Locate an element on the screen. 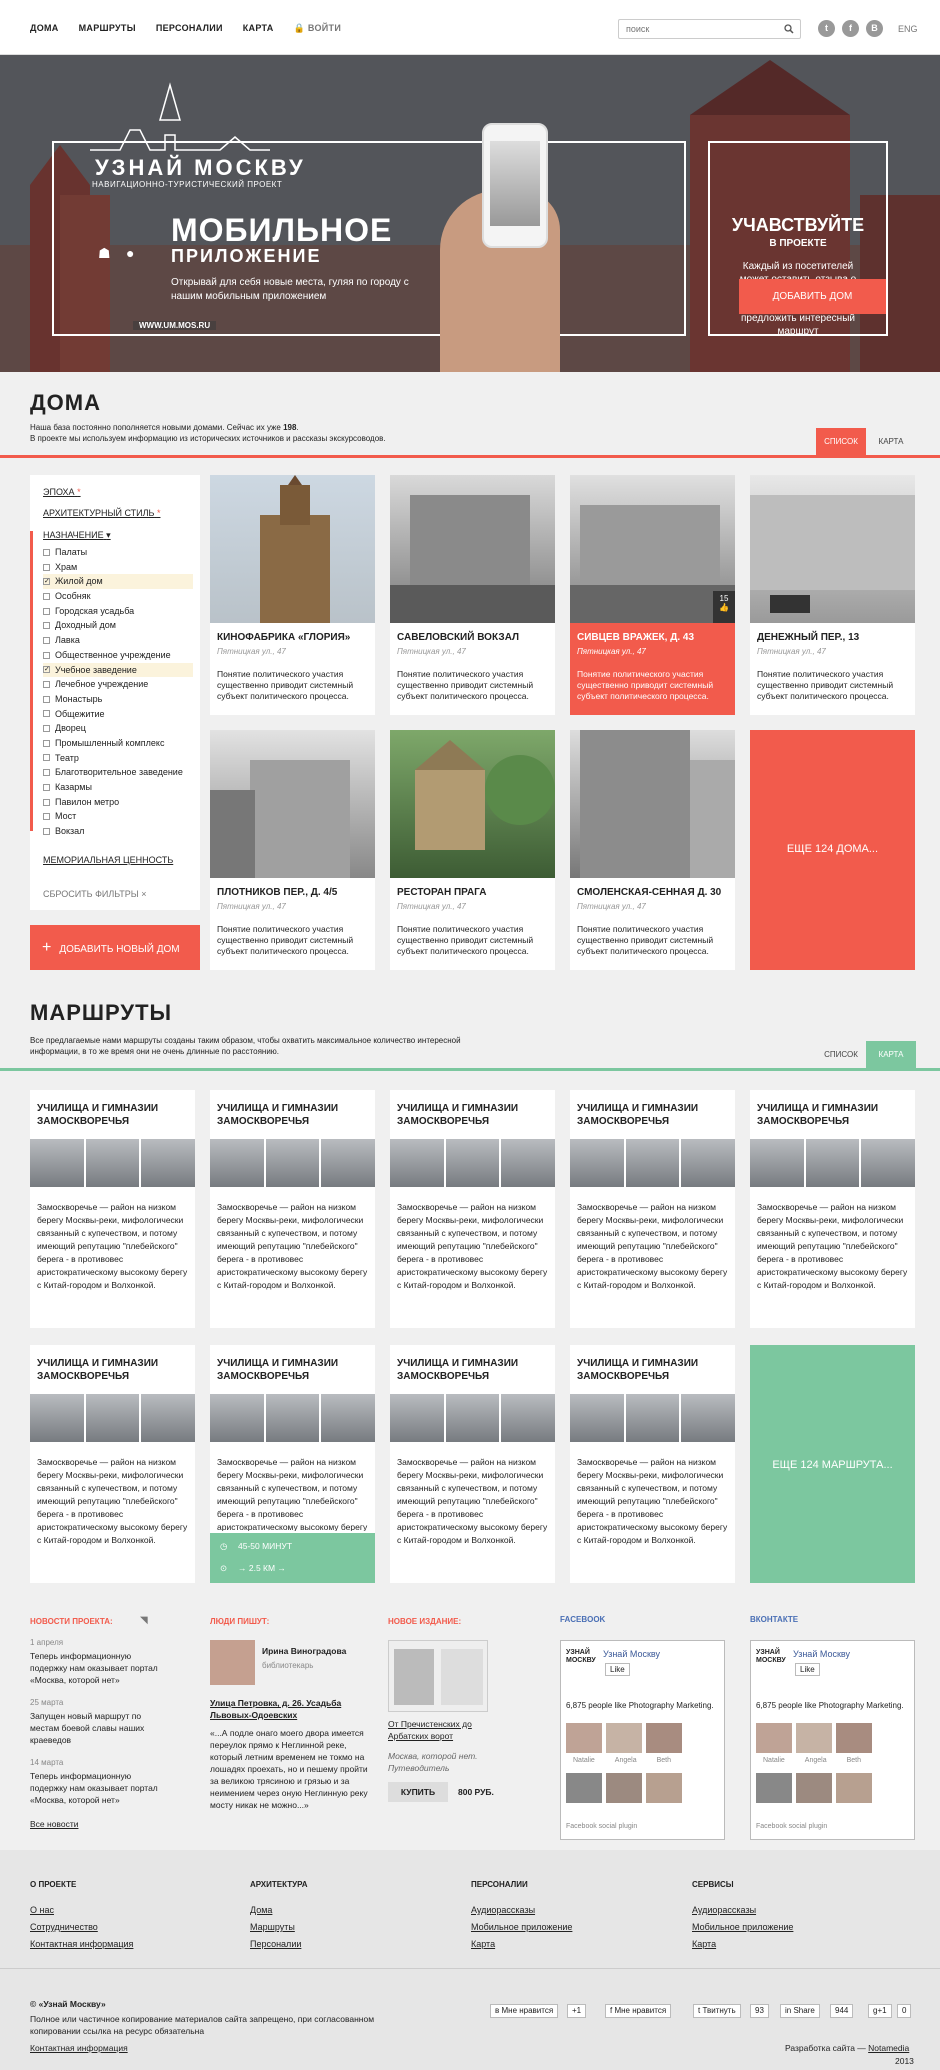 The width and height of the screenshot is (940, 2070). filter-option: Городская усадьба is located at coordinates (118, 611).